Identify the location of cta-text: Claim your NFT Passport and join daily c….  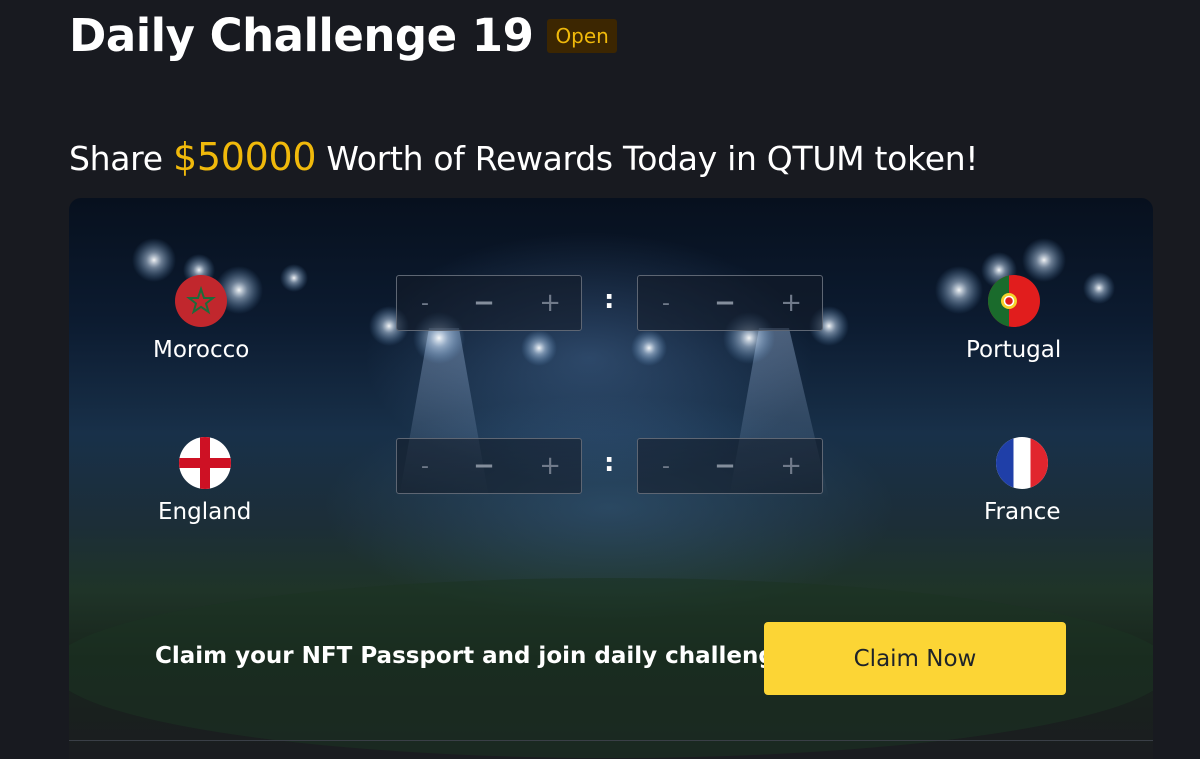
(480, 656).